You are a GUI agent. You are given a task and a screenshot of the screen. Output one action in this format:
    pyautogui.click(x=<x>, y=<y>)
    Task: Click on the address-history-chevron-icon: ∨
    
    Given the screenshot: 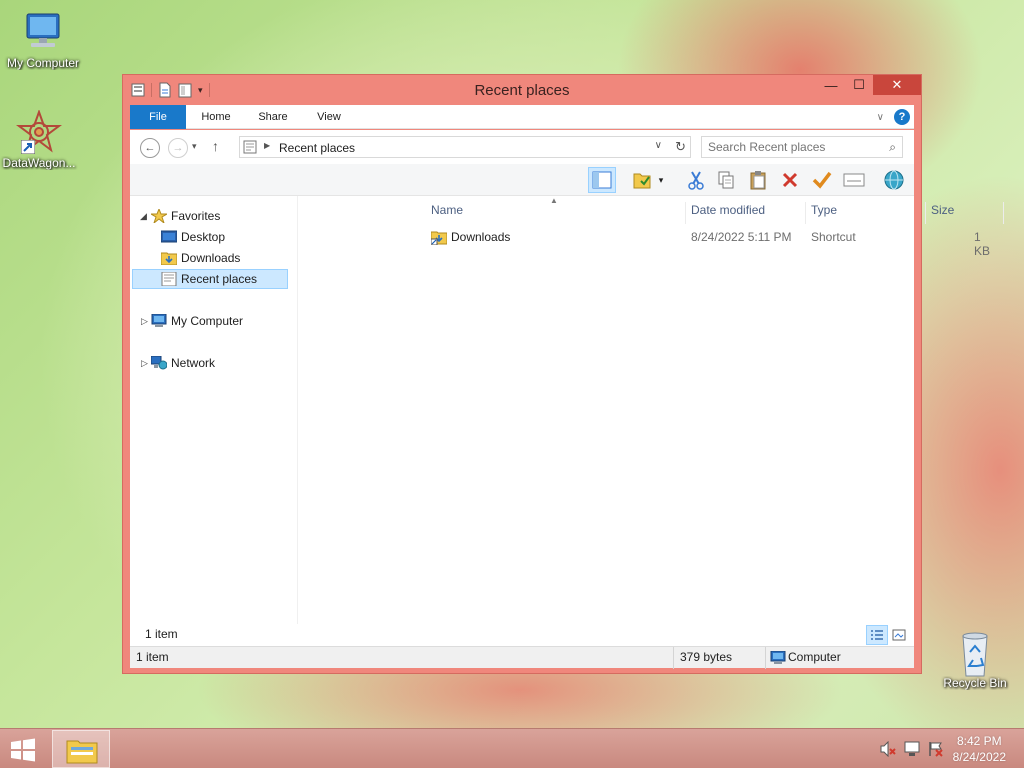 What is the action you would take?
    pyautogui.click(x=658, y=145)
    